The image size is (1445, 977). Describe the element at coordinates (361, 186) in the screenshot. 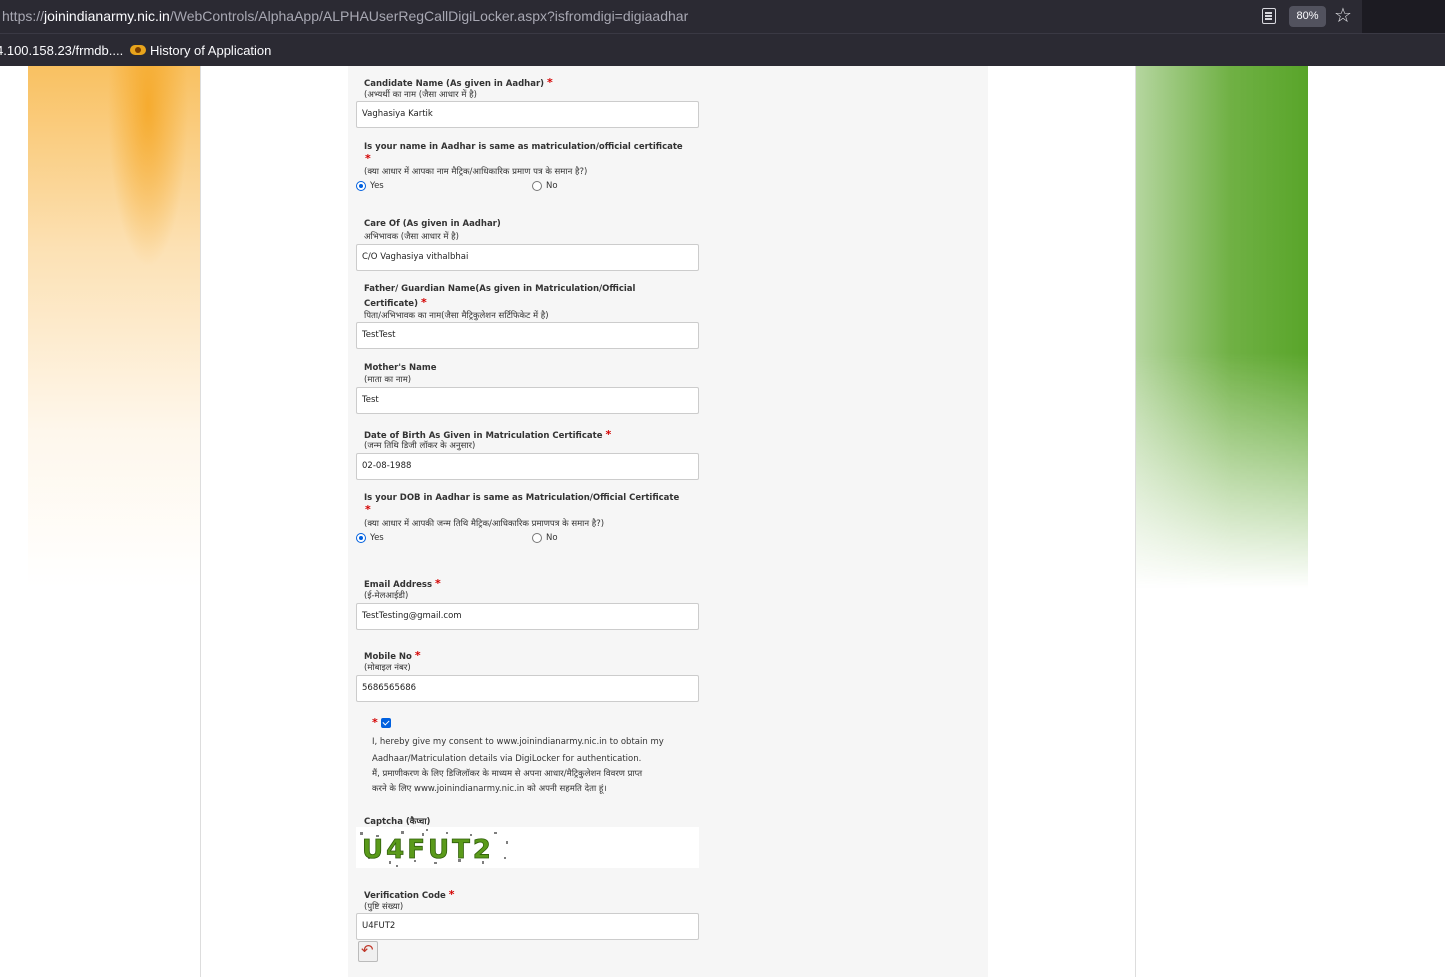

I see `name-same-yes-radio` at that location.